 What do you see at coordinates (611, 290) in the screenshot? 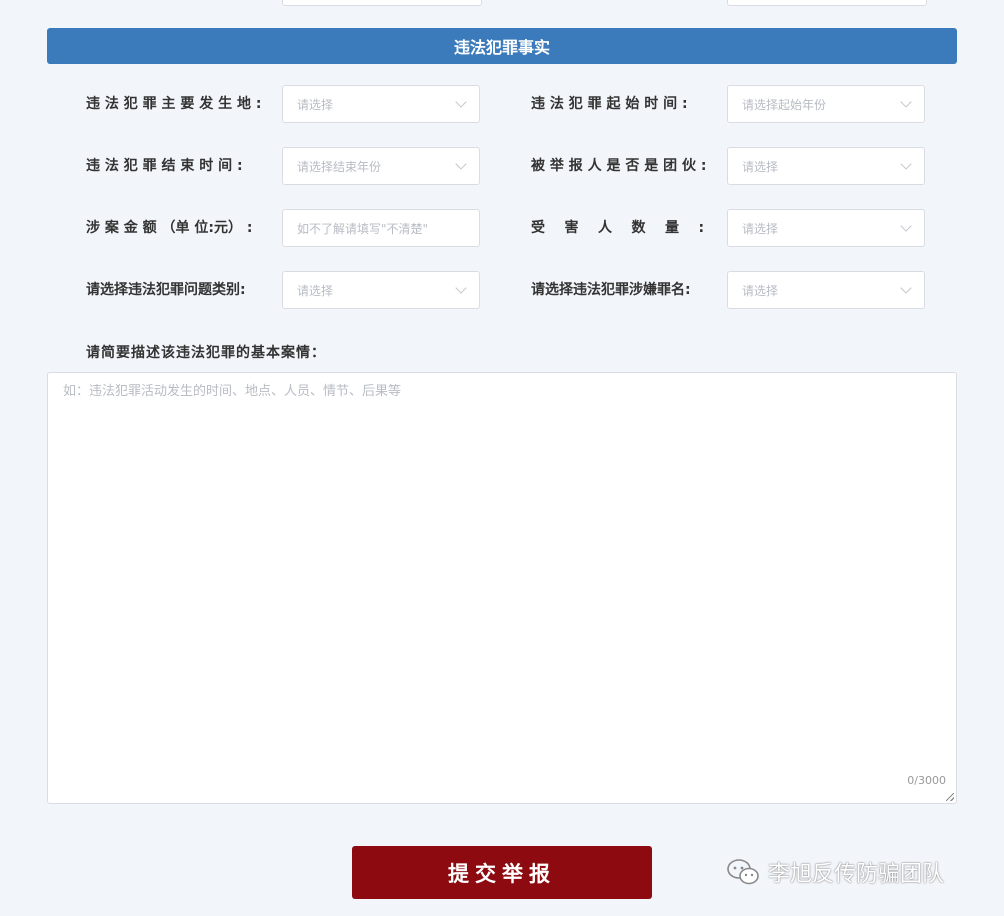
I see `charge-label: 请选择违法犯罪涉嫌罪名:` at bounding box center [611, 290].